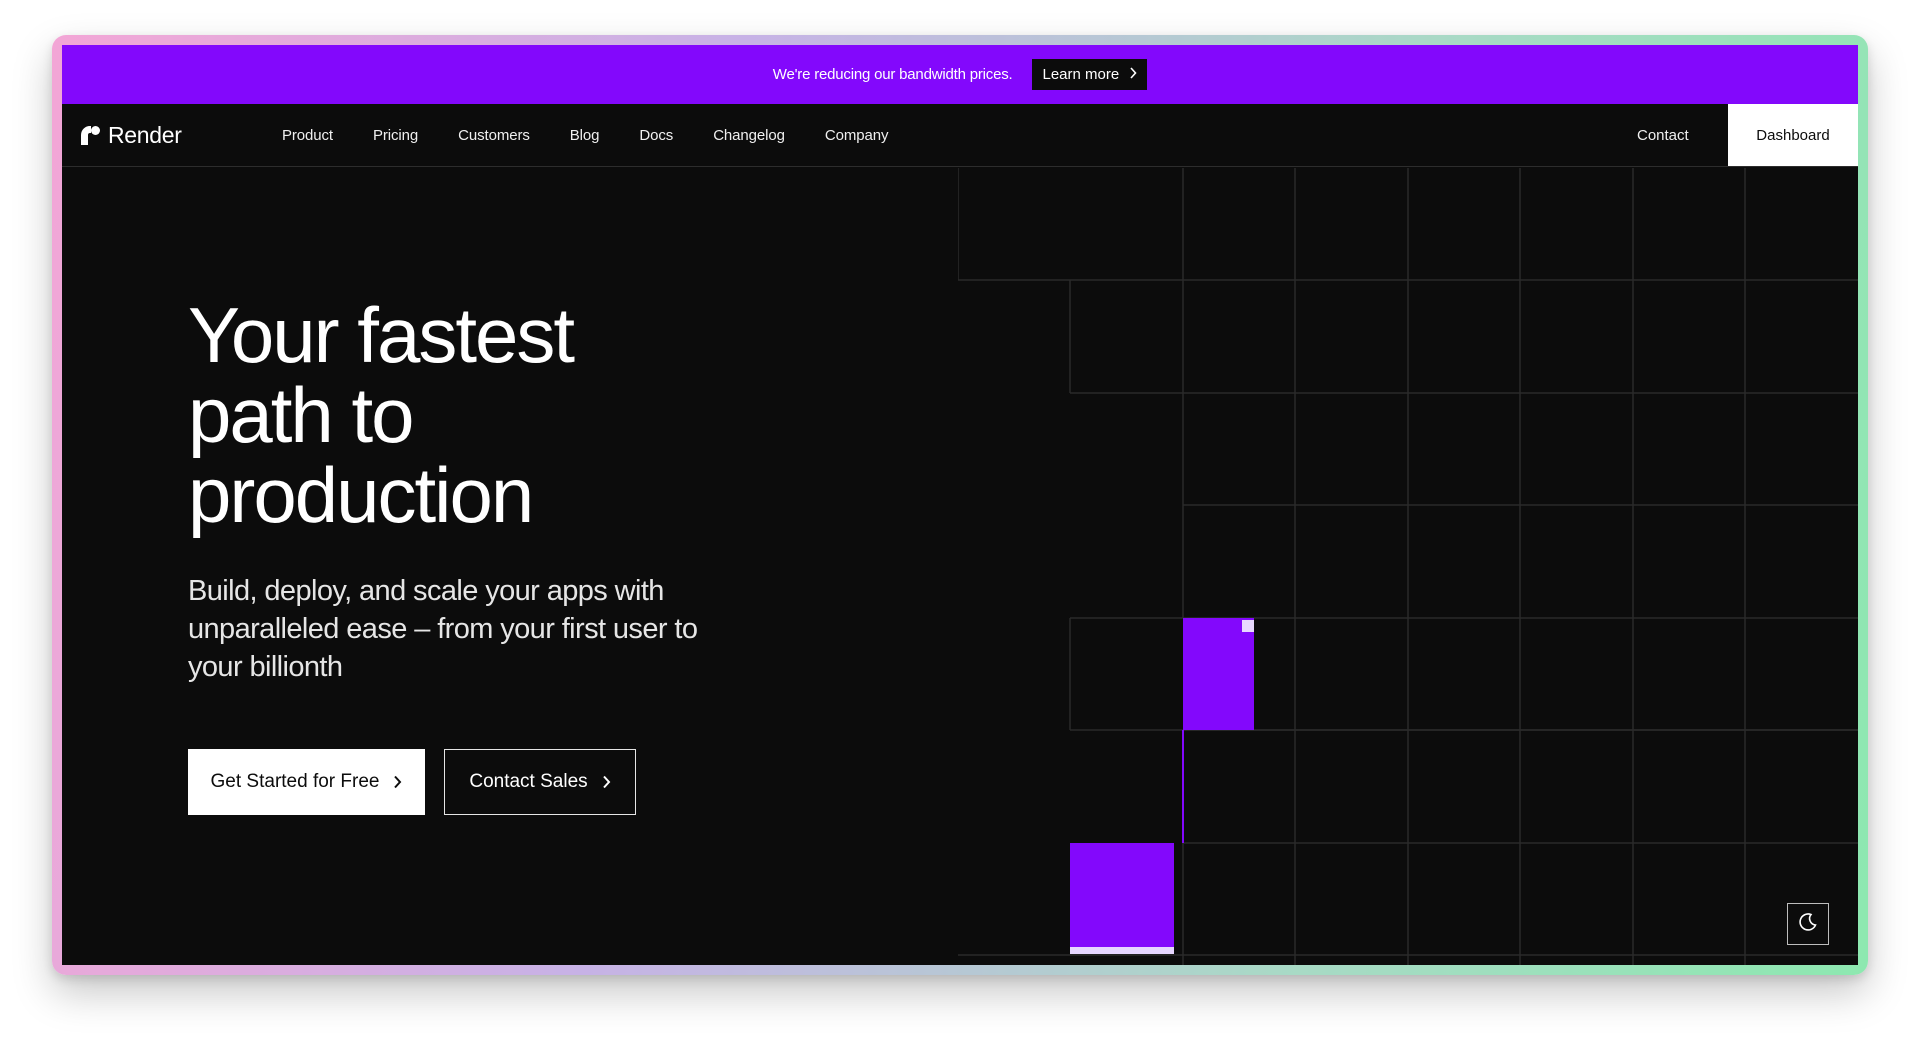 The width and height of the screenshot is (1920, 1044). What do you see at coordinates (145, 135) in the screenshot?
I see `logo-text: Render` at bounding box center [145, 135].